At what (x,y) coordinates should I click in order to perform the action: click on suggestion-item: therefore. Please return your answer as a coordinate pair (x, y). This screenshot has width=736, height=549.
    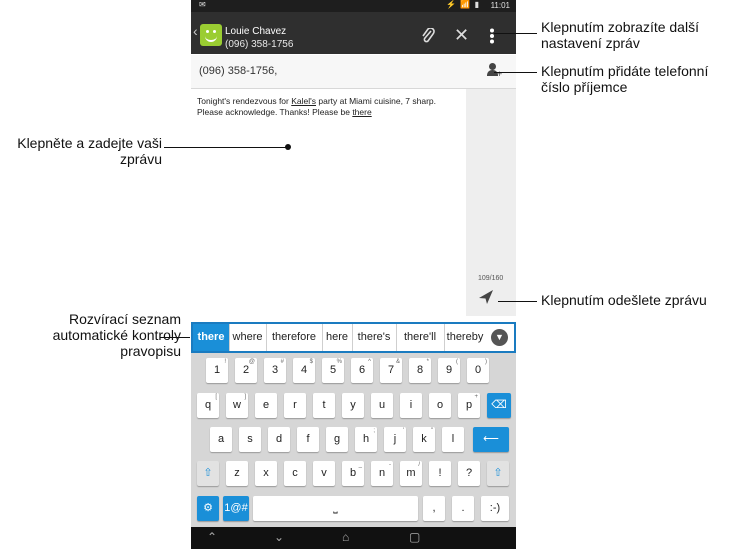
    Looking at the image, I should click on (294, 337).